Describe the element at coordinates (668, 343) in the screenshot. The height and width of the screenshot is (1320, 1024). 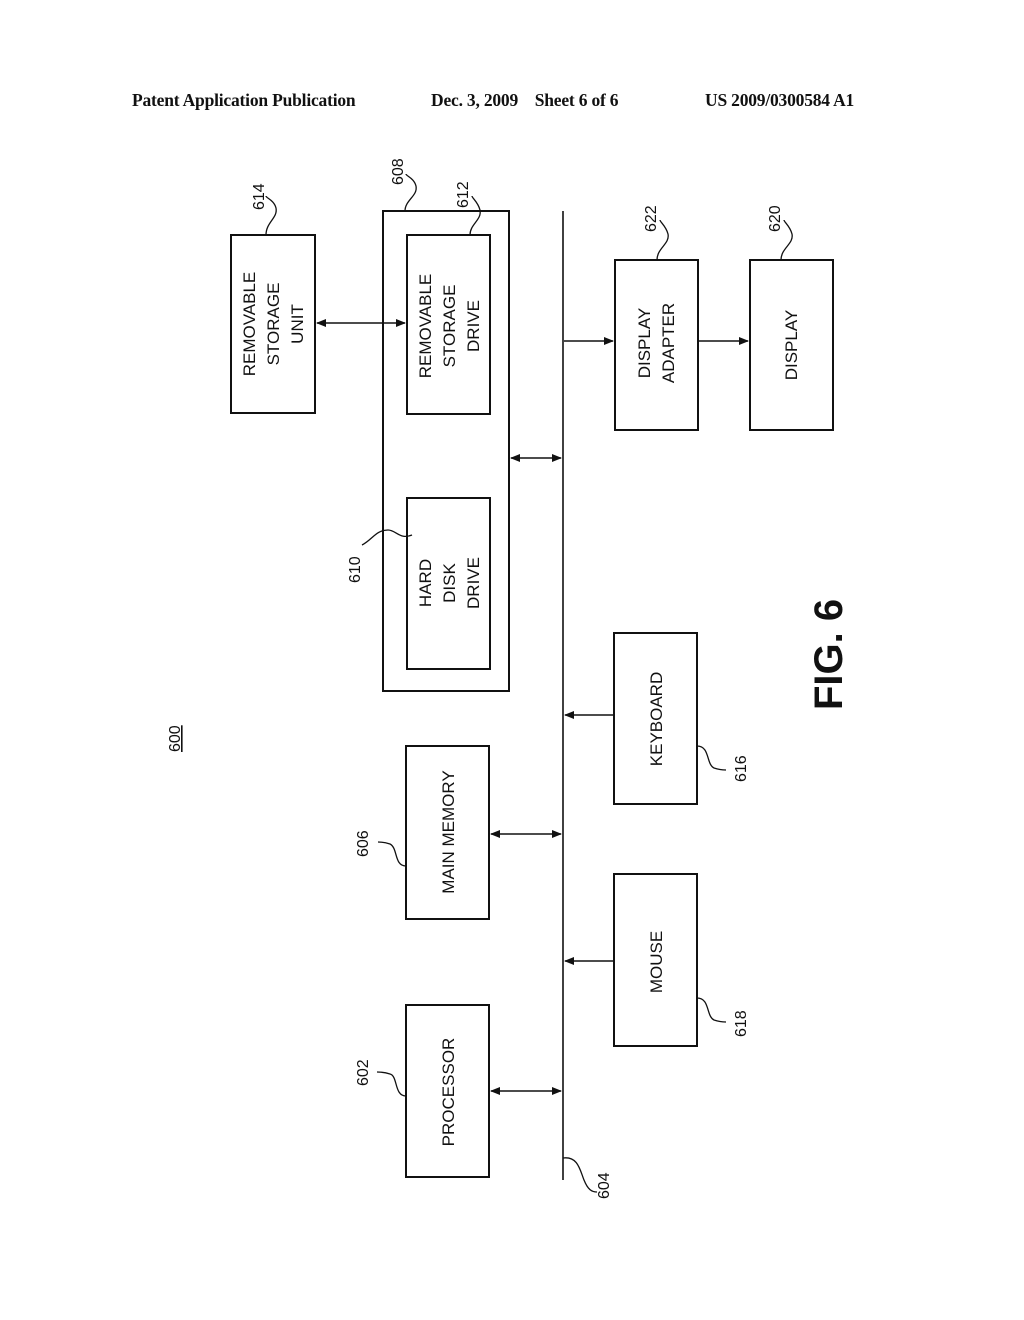
I see `display-adapter-line-2: ADAPTER` at that location.